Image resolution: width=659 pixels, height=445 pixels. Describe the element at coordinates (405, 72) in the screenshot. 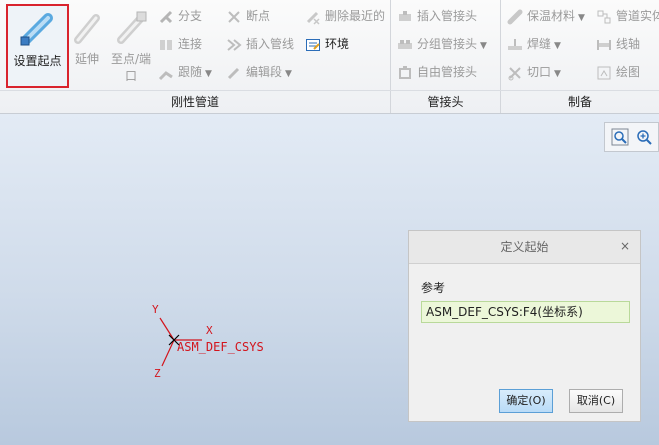

I see `free-fitting-icon` at that location.